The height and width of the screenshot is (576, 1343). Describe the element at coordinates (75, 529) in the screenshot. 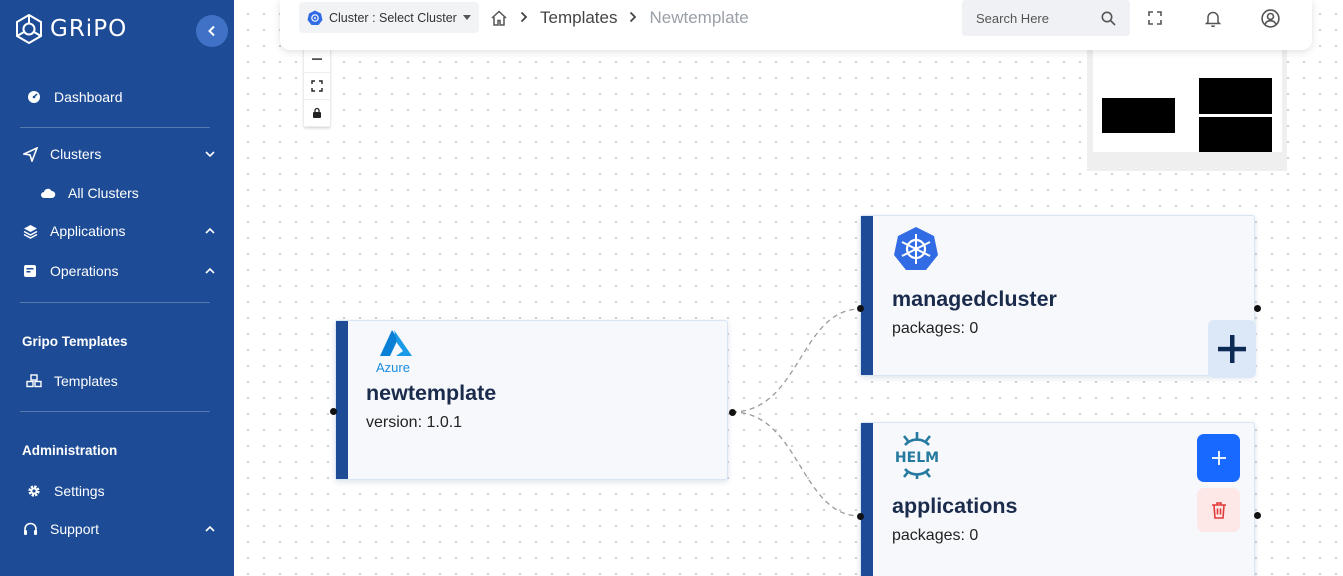

I see `nav-label: Support` at that location.